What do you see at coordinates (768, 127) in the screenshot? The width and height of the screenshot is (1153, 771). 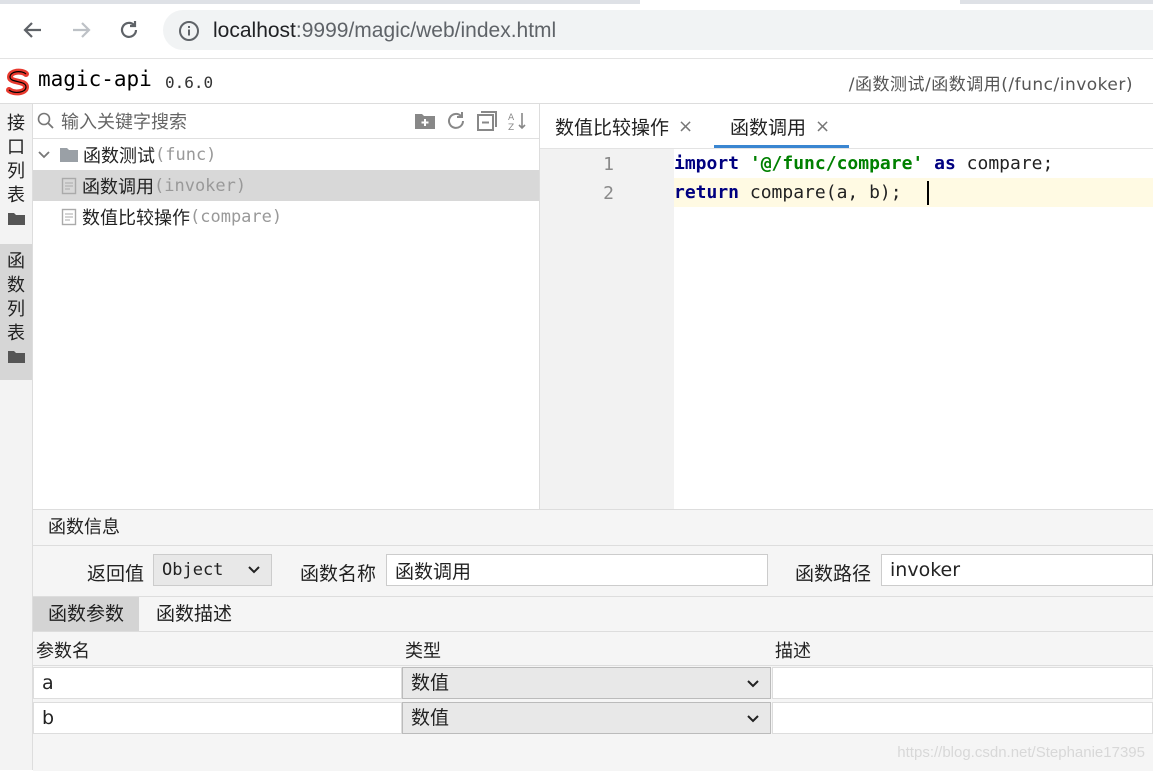 I see `editor-tab-label: 函数调用` at bounding box center [768, 127].